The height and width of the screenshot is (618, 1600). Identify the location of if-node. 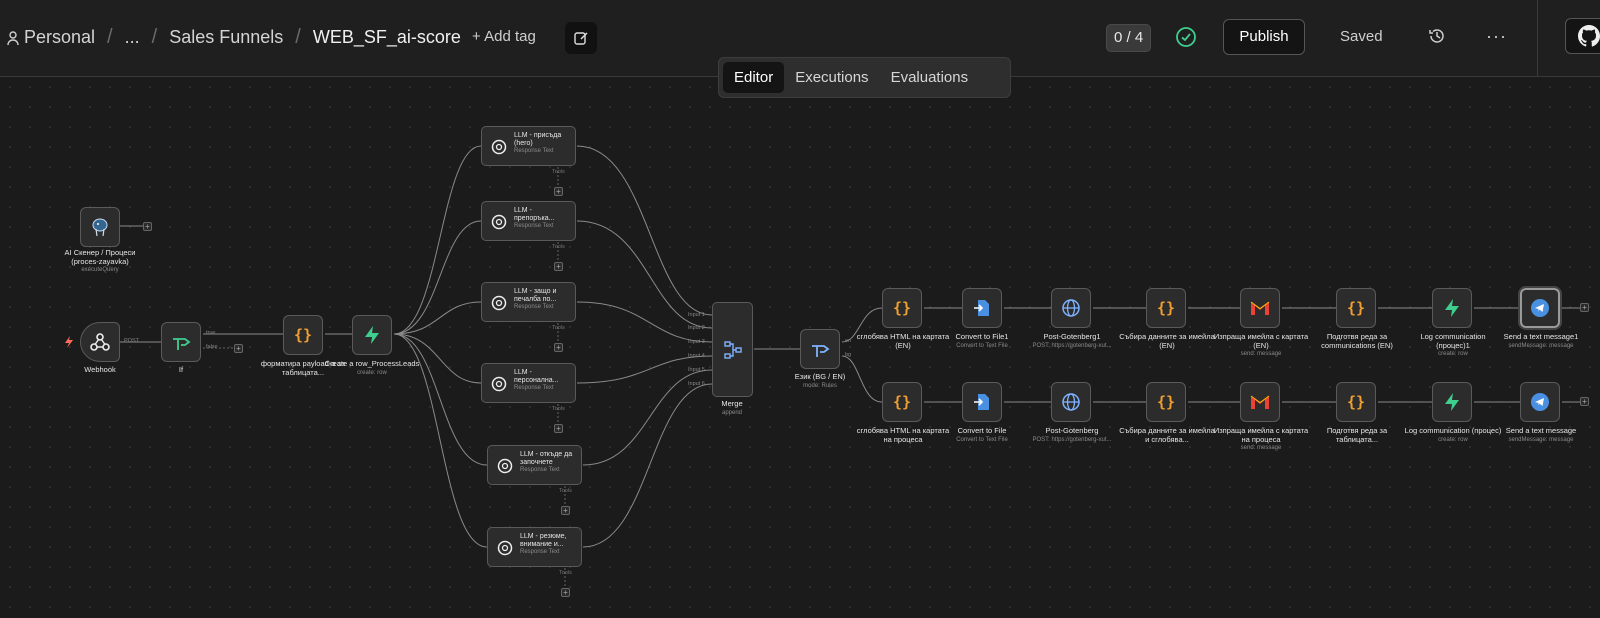
(181, 342).